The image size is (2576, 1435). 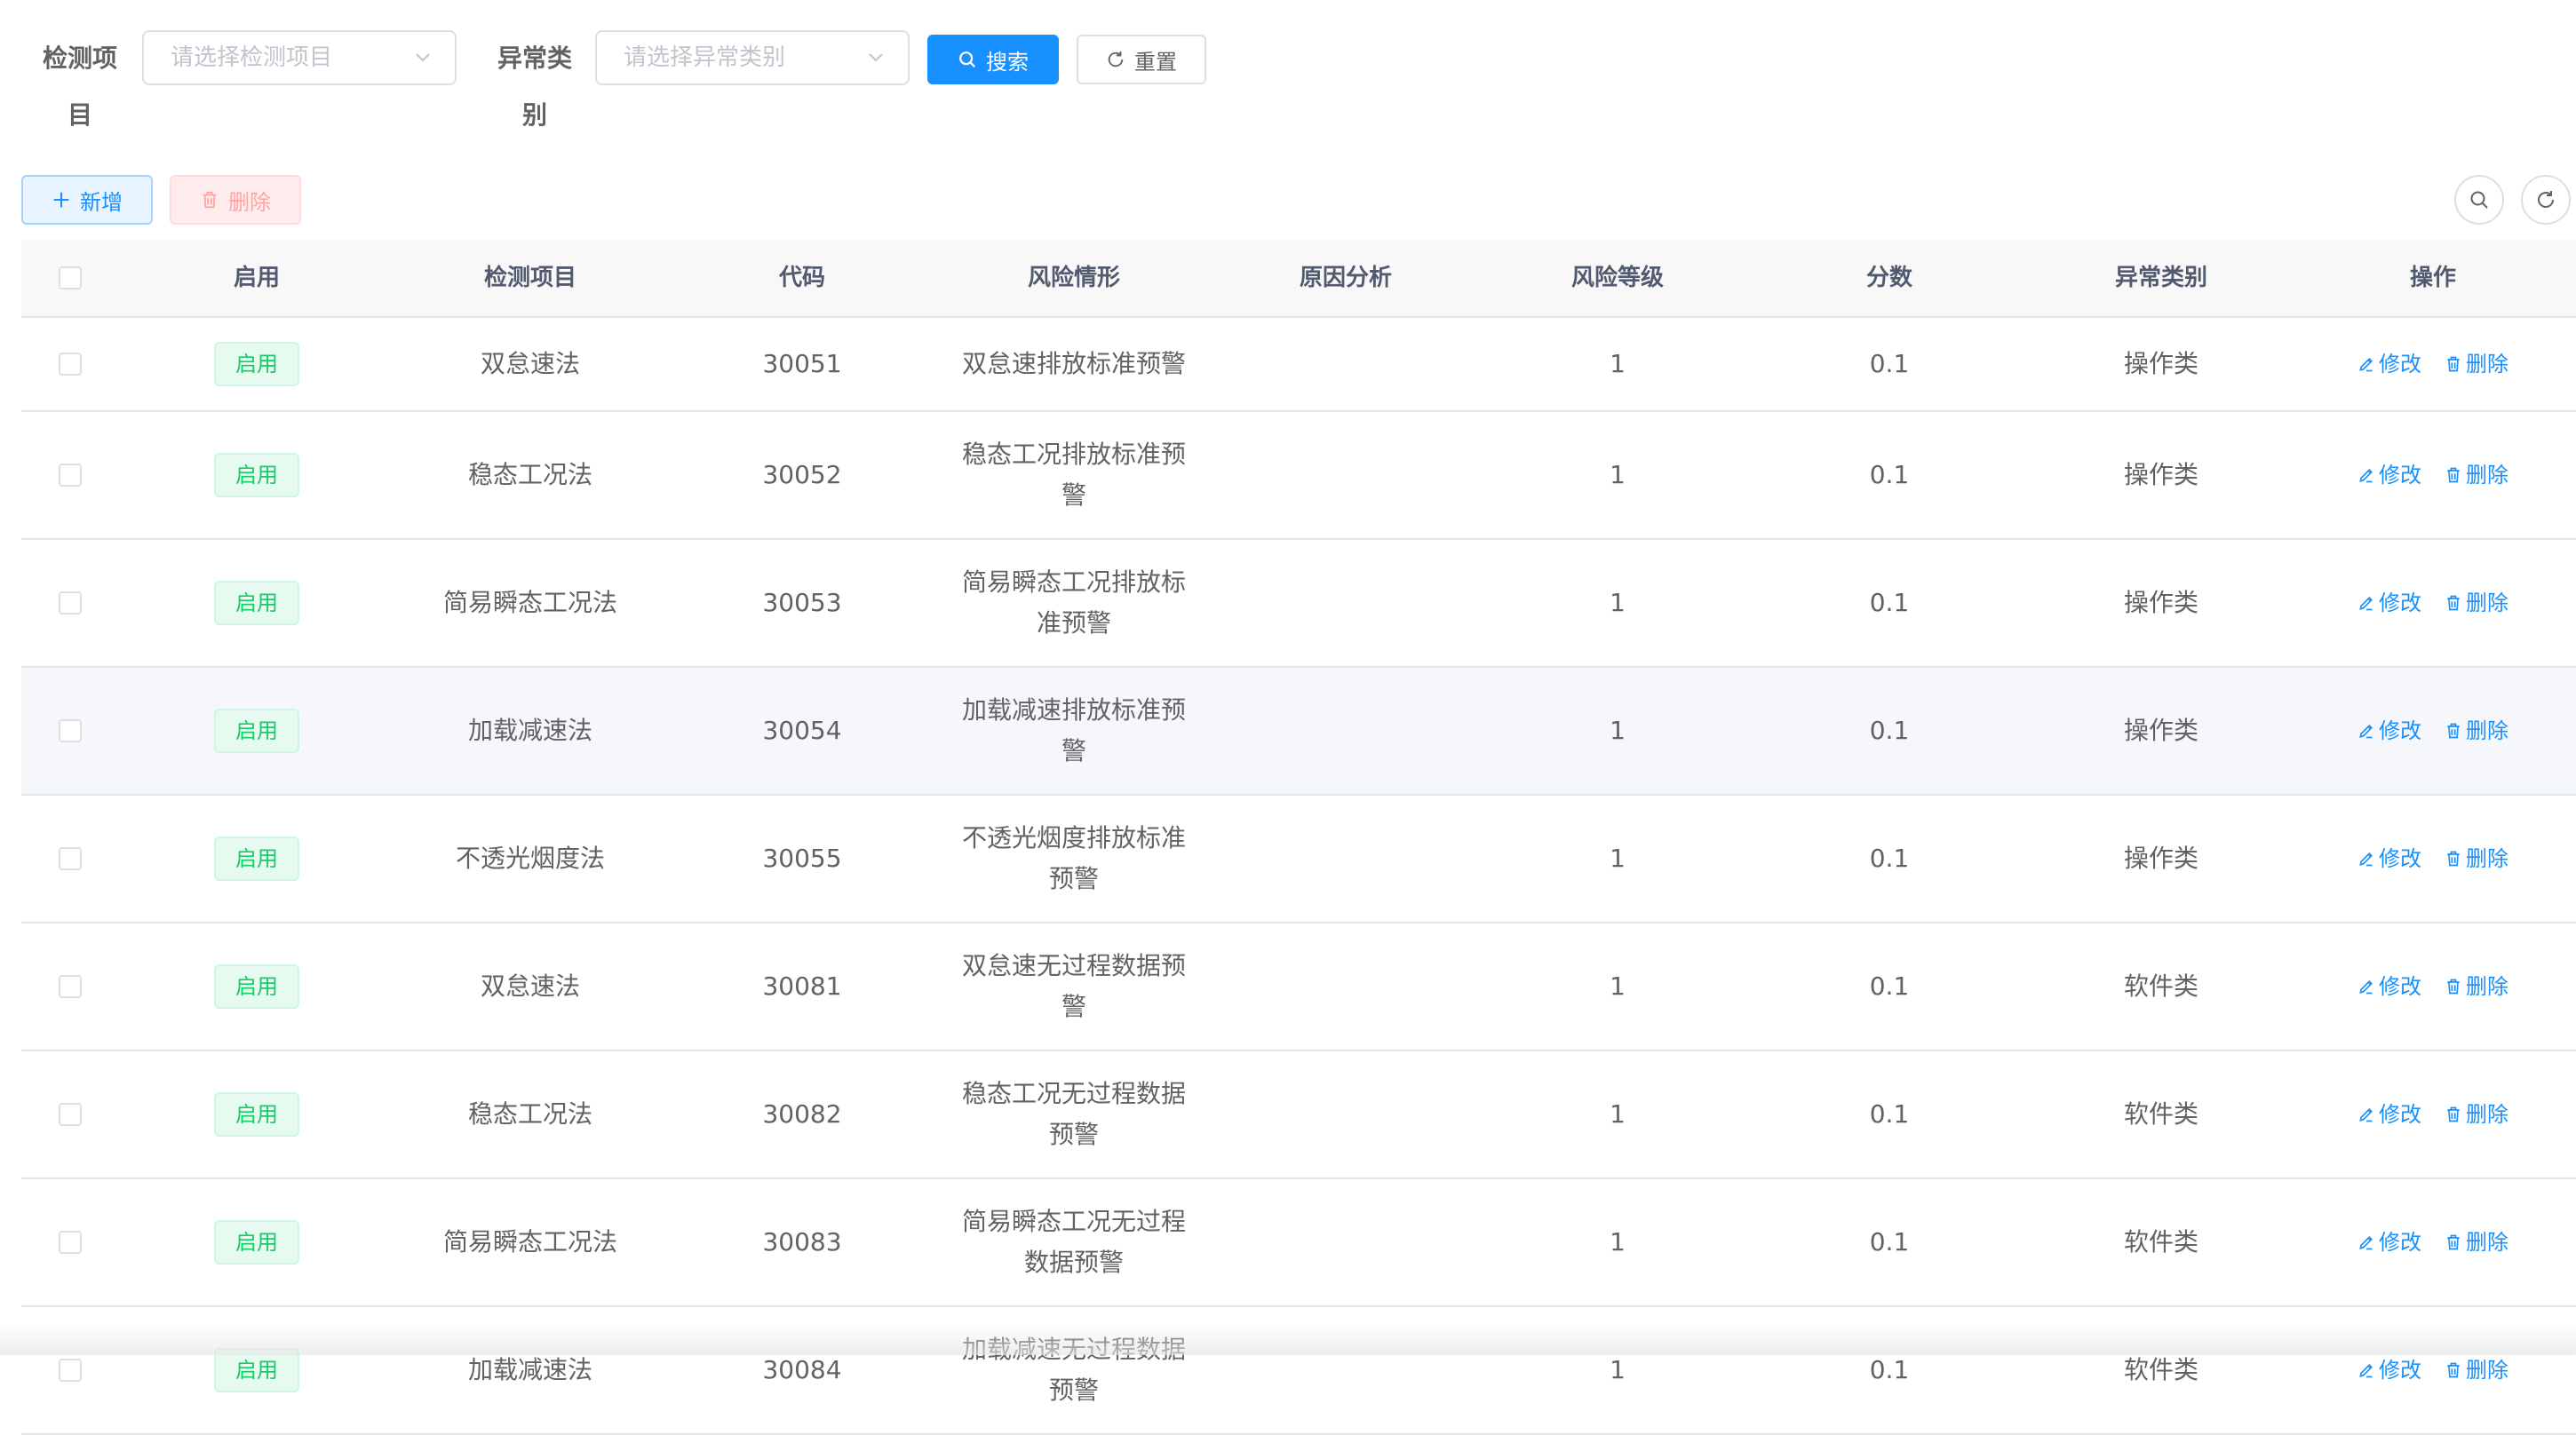 What do you see at coordinates (993, 59) in the screenshot?
I see `search-button: 搜索` at bounding box center [993, 59].